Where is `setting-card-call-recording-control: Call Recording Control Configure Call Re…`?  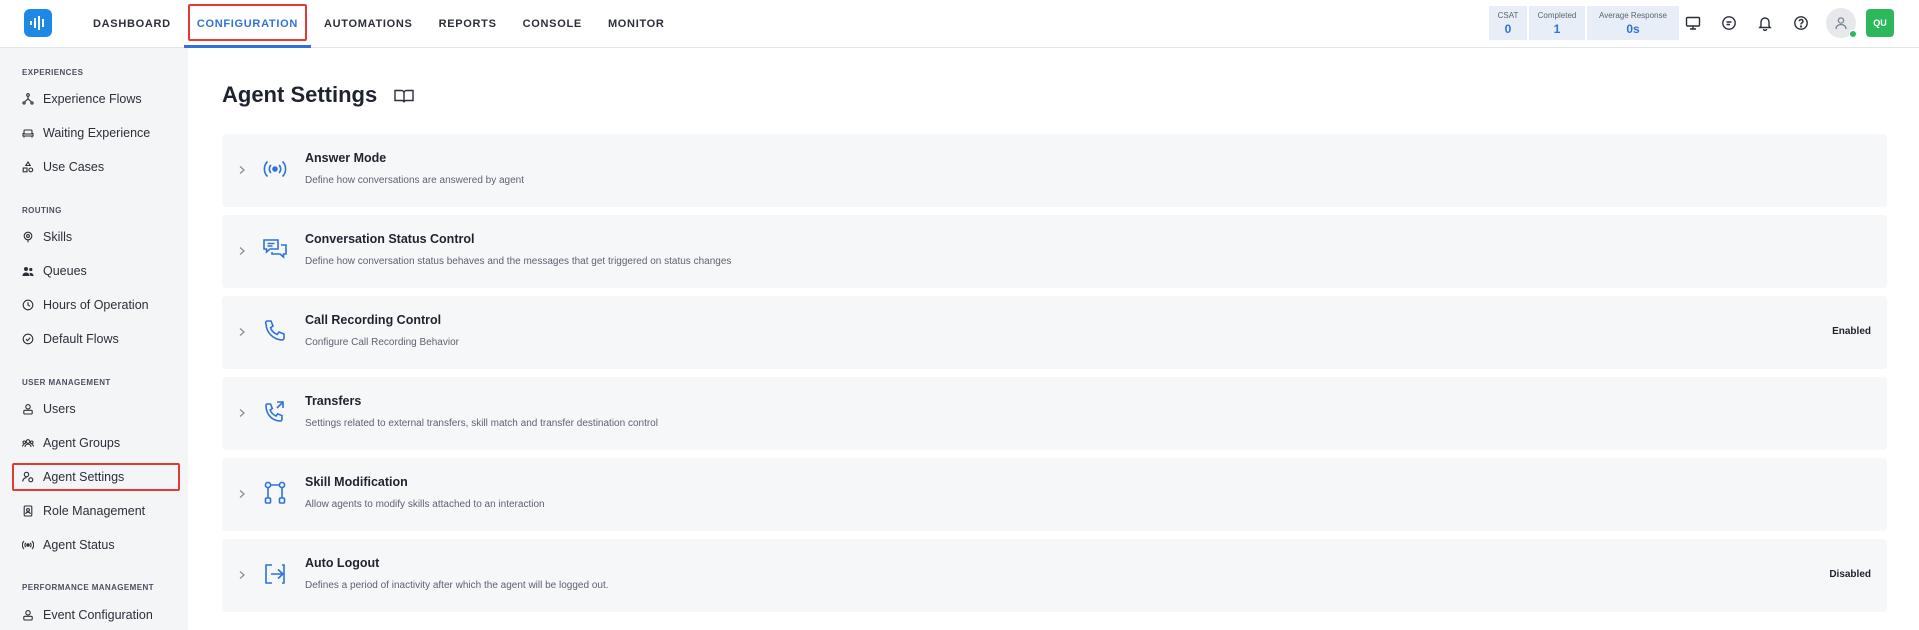 setting-card-call-recording-control: Call Recording Control Configure Call Re… is located at coordinates (1054, 332).